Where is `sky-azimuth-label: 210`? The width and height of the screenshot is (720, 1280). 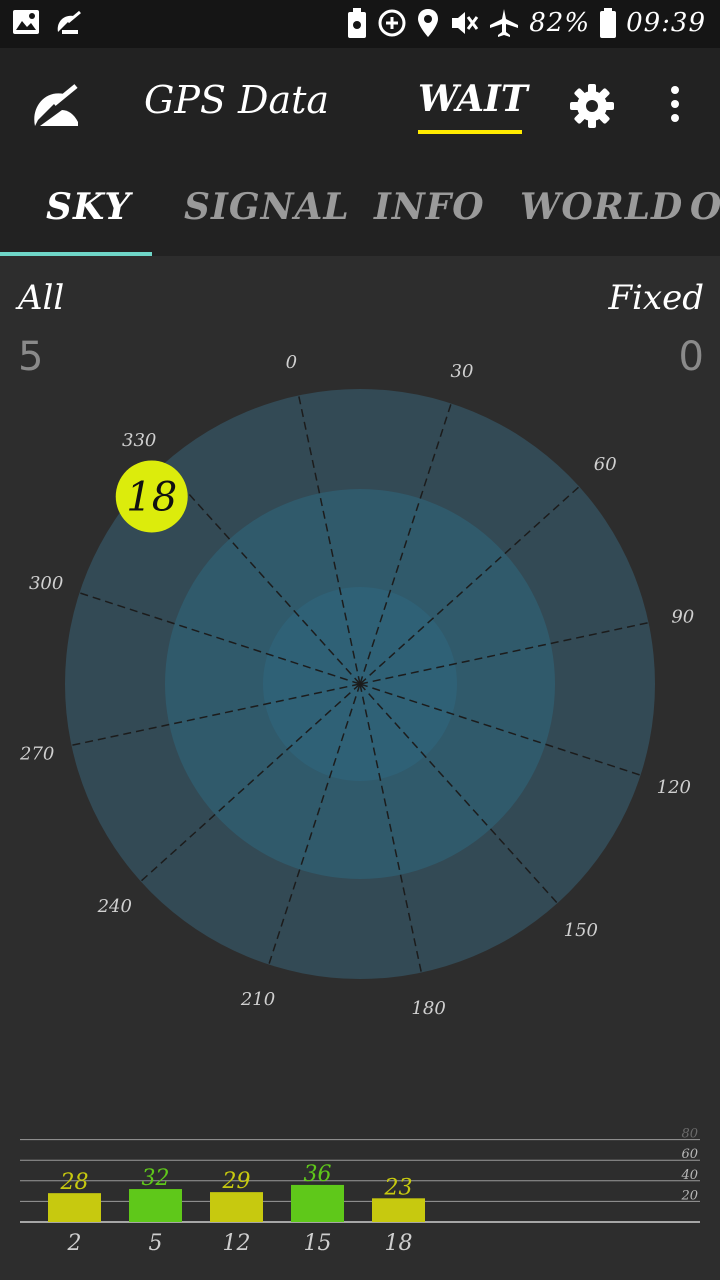
sky-azimuth-label: 210 is located at coordinates (257, 999).